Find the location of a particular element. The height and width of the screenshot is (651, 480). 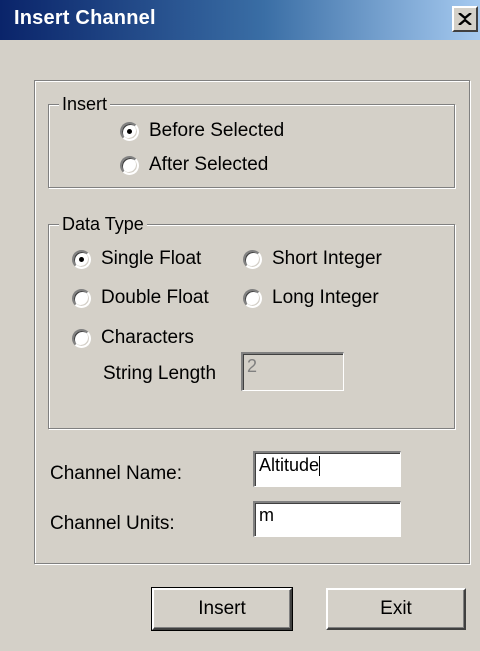

exit-button: Exit is located at coordinates (396, 609).